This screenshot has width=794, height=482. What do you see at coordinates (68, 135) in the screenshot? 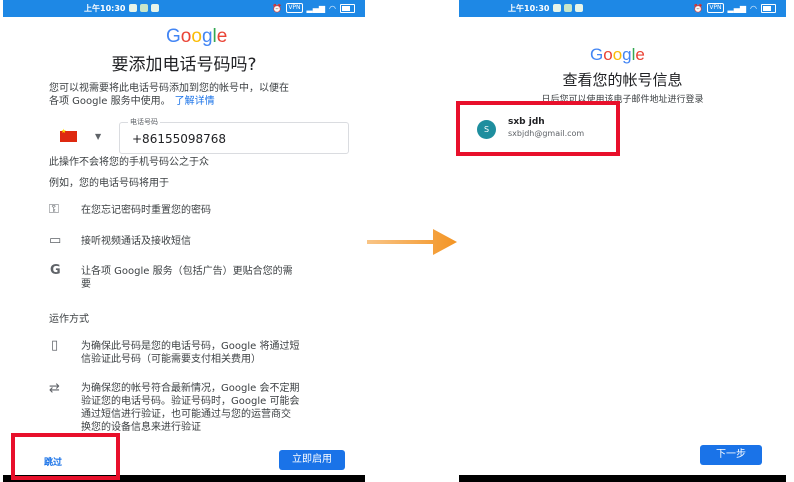
I see `china-flag-icon` at bounding box center [68, 135].